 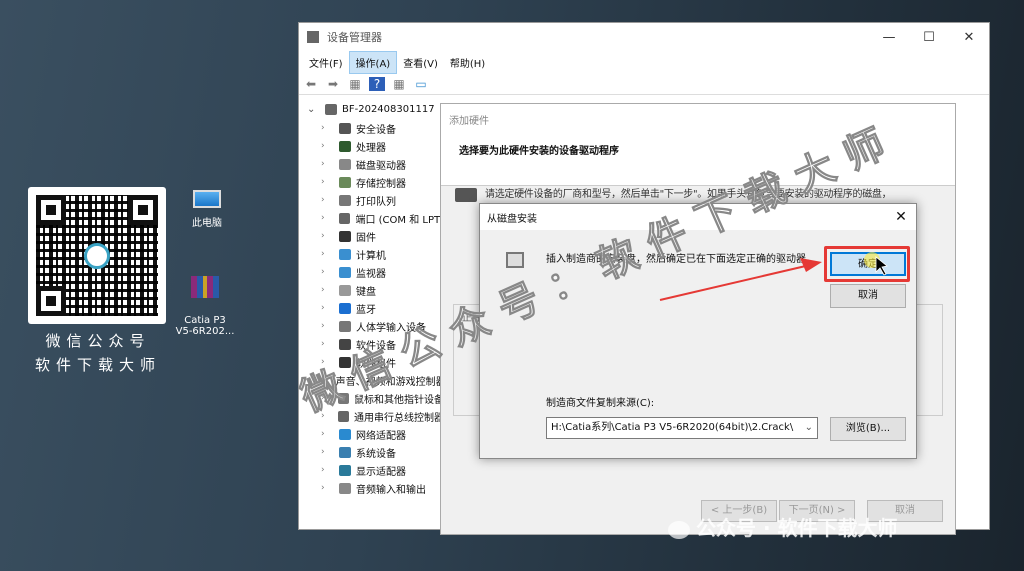 What do you see at coordinates (644, 37) in the screenshot?
I see `title-bar: 设备管理器 — ☐ ✕` at bounding box center [644, 37].